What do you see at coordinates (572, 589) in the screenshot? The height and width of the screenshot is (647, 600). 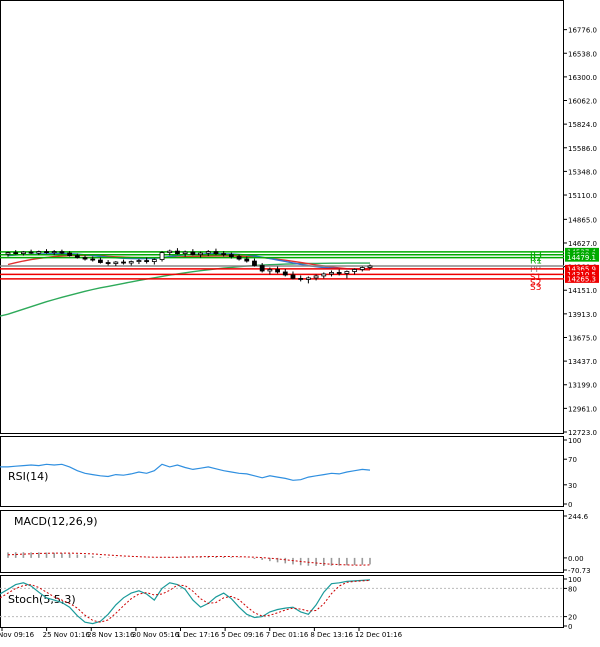 I see `stoch-tick-label: 80` at bounding box center [572, 589].